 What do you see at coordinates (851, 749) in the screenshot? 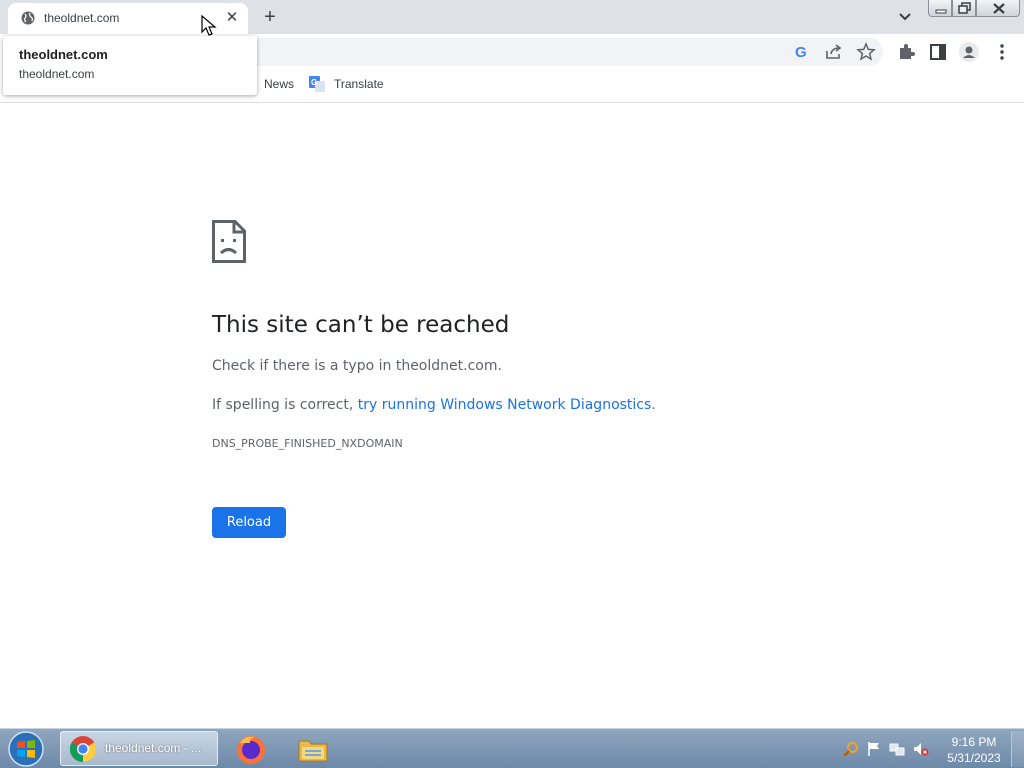
I see `search-icon` at bounding box center [851, 749].